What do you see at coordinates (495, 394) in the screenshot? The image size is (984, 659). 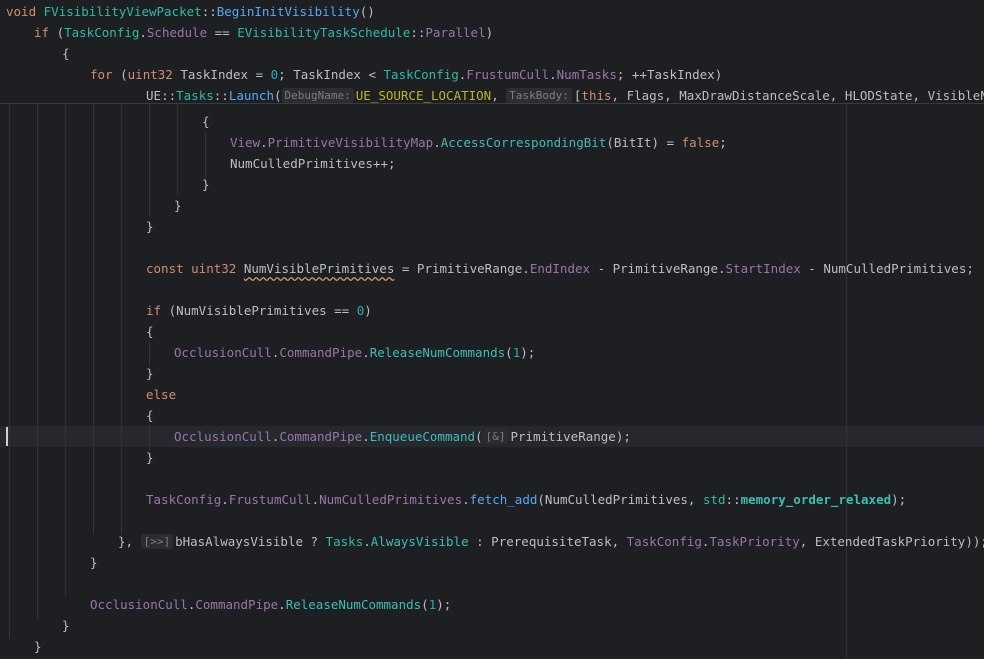 I see `code-line: else` at bounding box center [495, 394].